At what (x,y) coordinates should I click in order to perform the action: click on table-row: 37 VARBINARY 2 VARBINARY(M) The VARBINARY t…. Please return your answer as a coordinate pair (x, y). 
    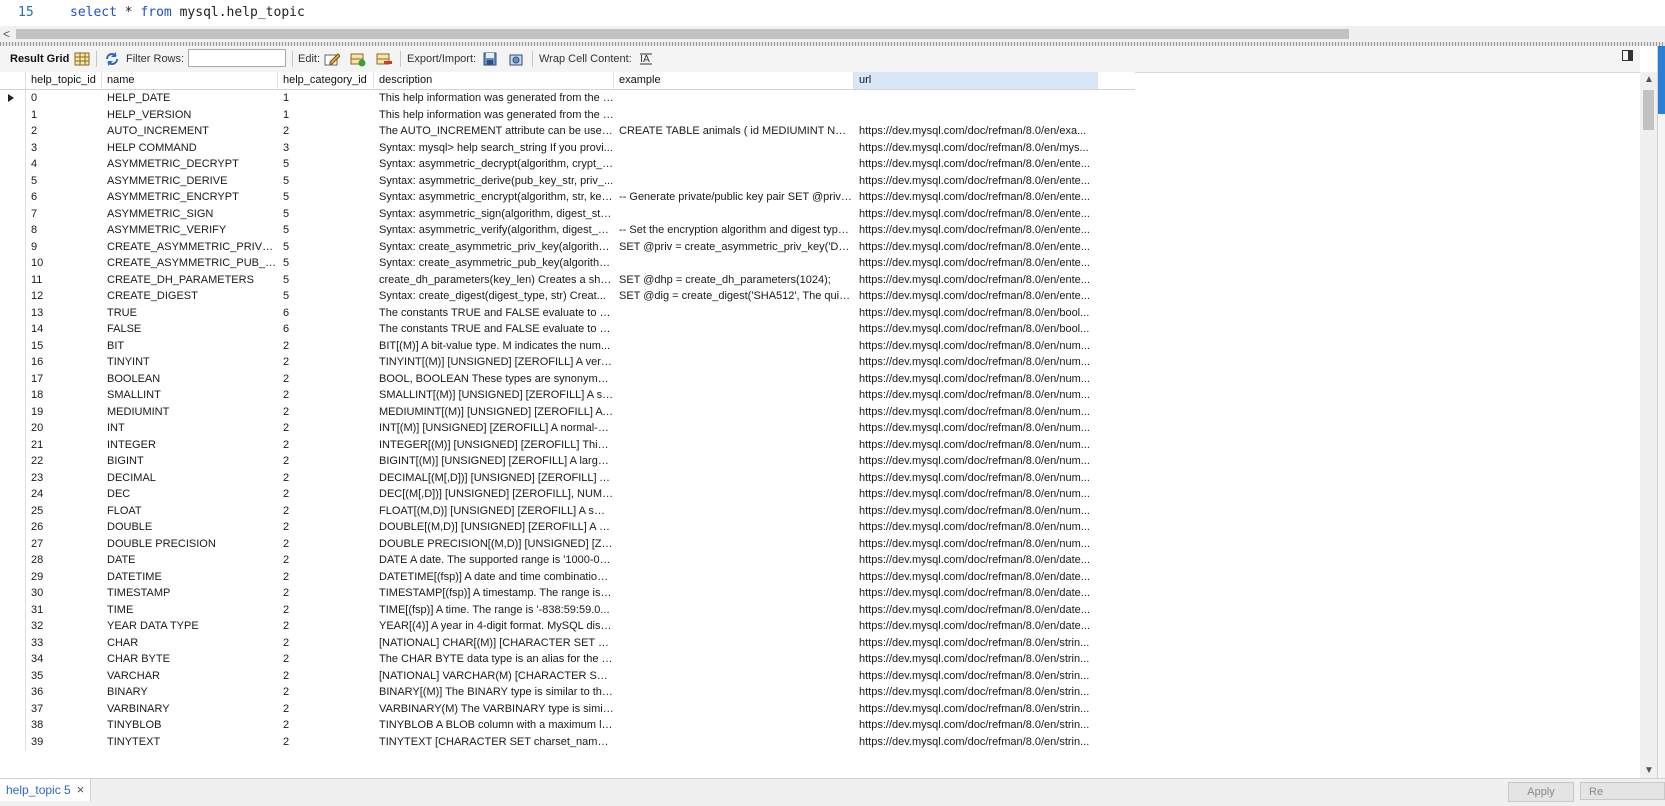
    Looking at the image, I should click on (567, 709).